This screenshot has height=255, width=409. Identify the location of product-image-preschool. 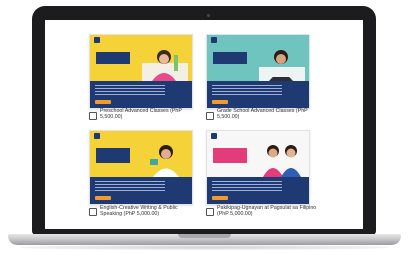
(141, 71).